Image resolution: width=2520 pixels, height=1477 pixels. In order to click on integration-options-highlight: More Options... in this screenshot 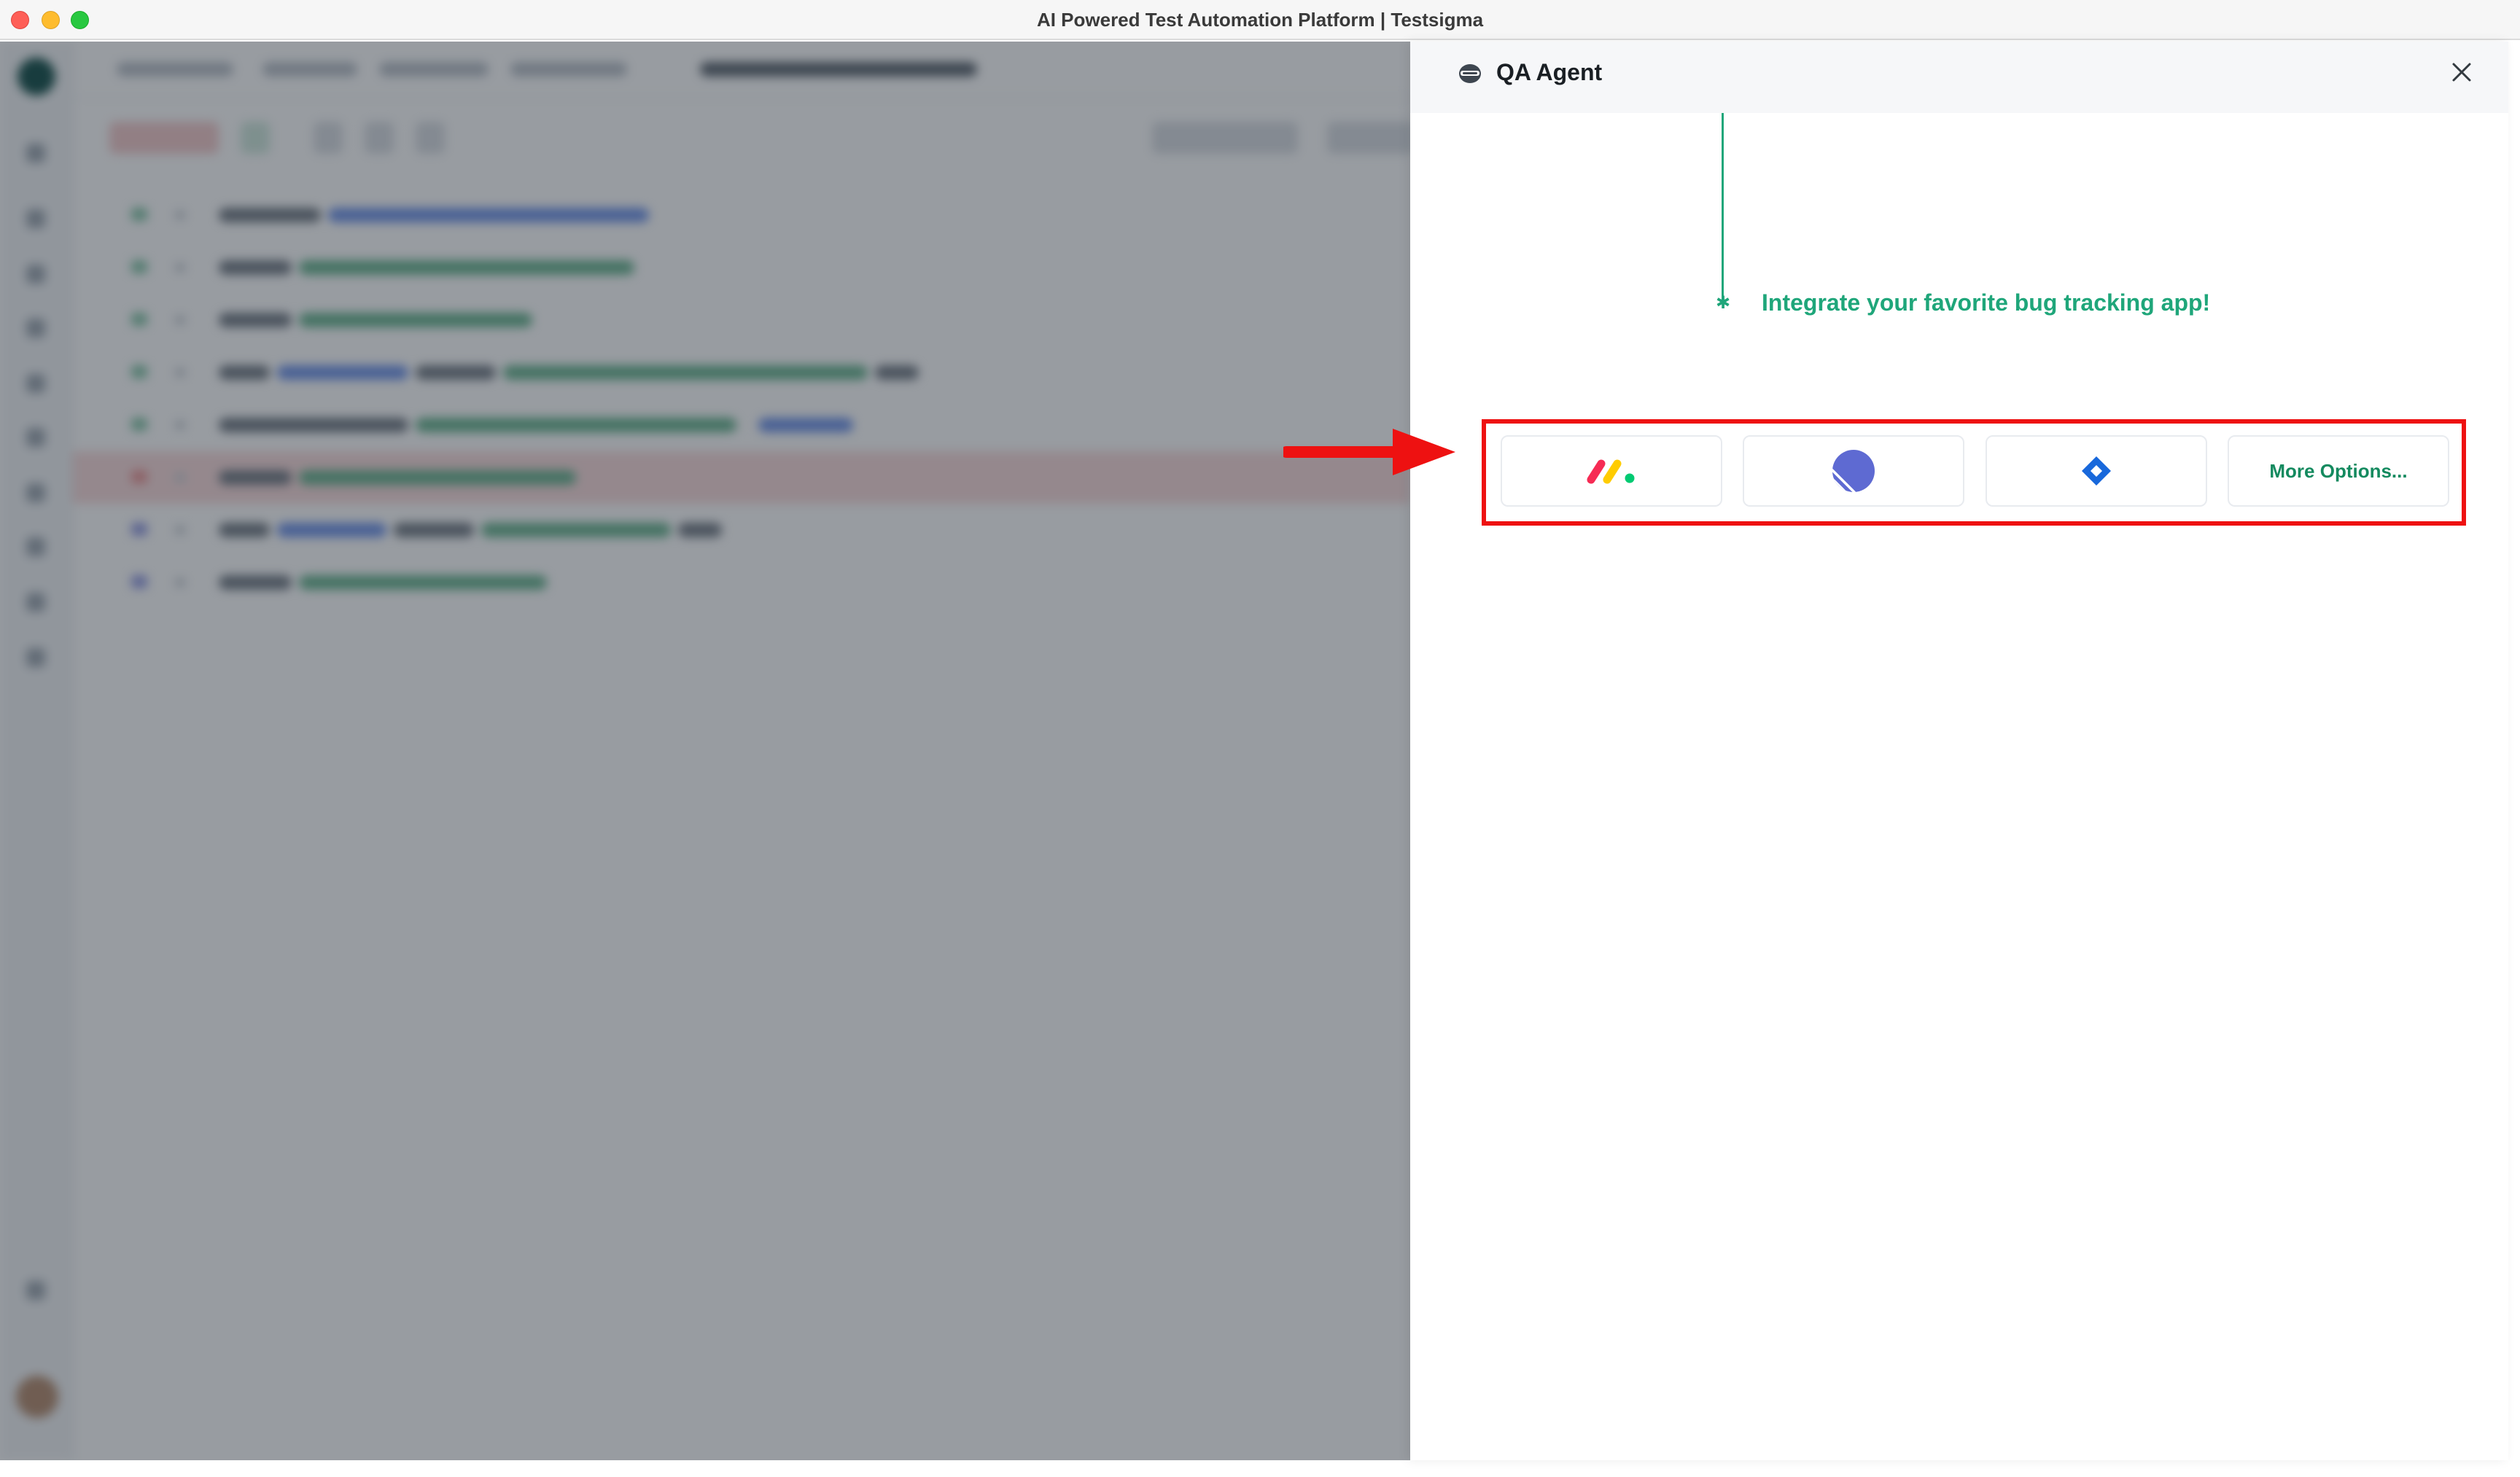, I will do `click(1974, 473)`.